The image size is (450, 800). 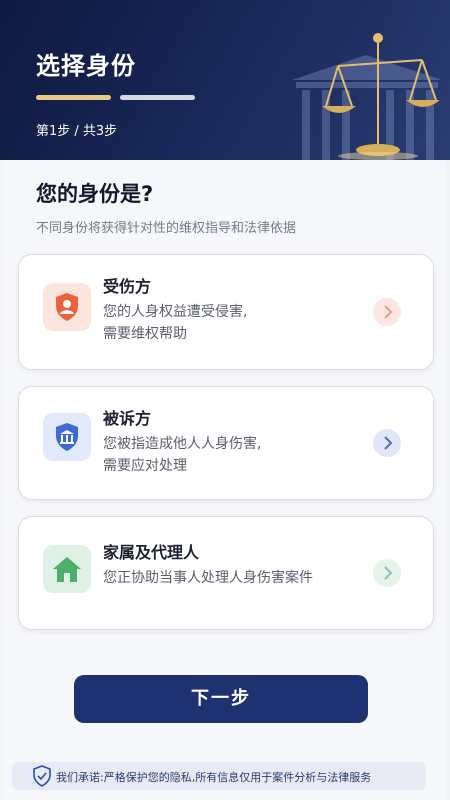 I want to click on card-description: 您正协助当事人处理人身伤害案件, so click(x=208, y=578).